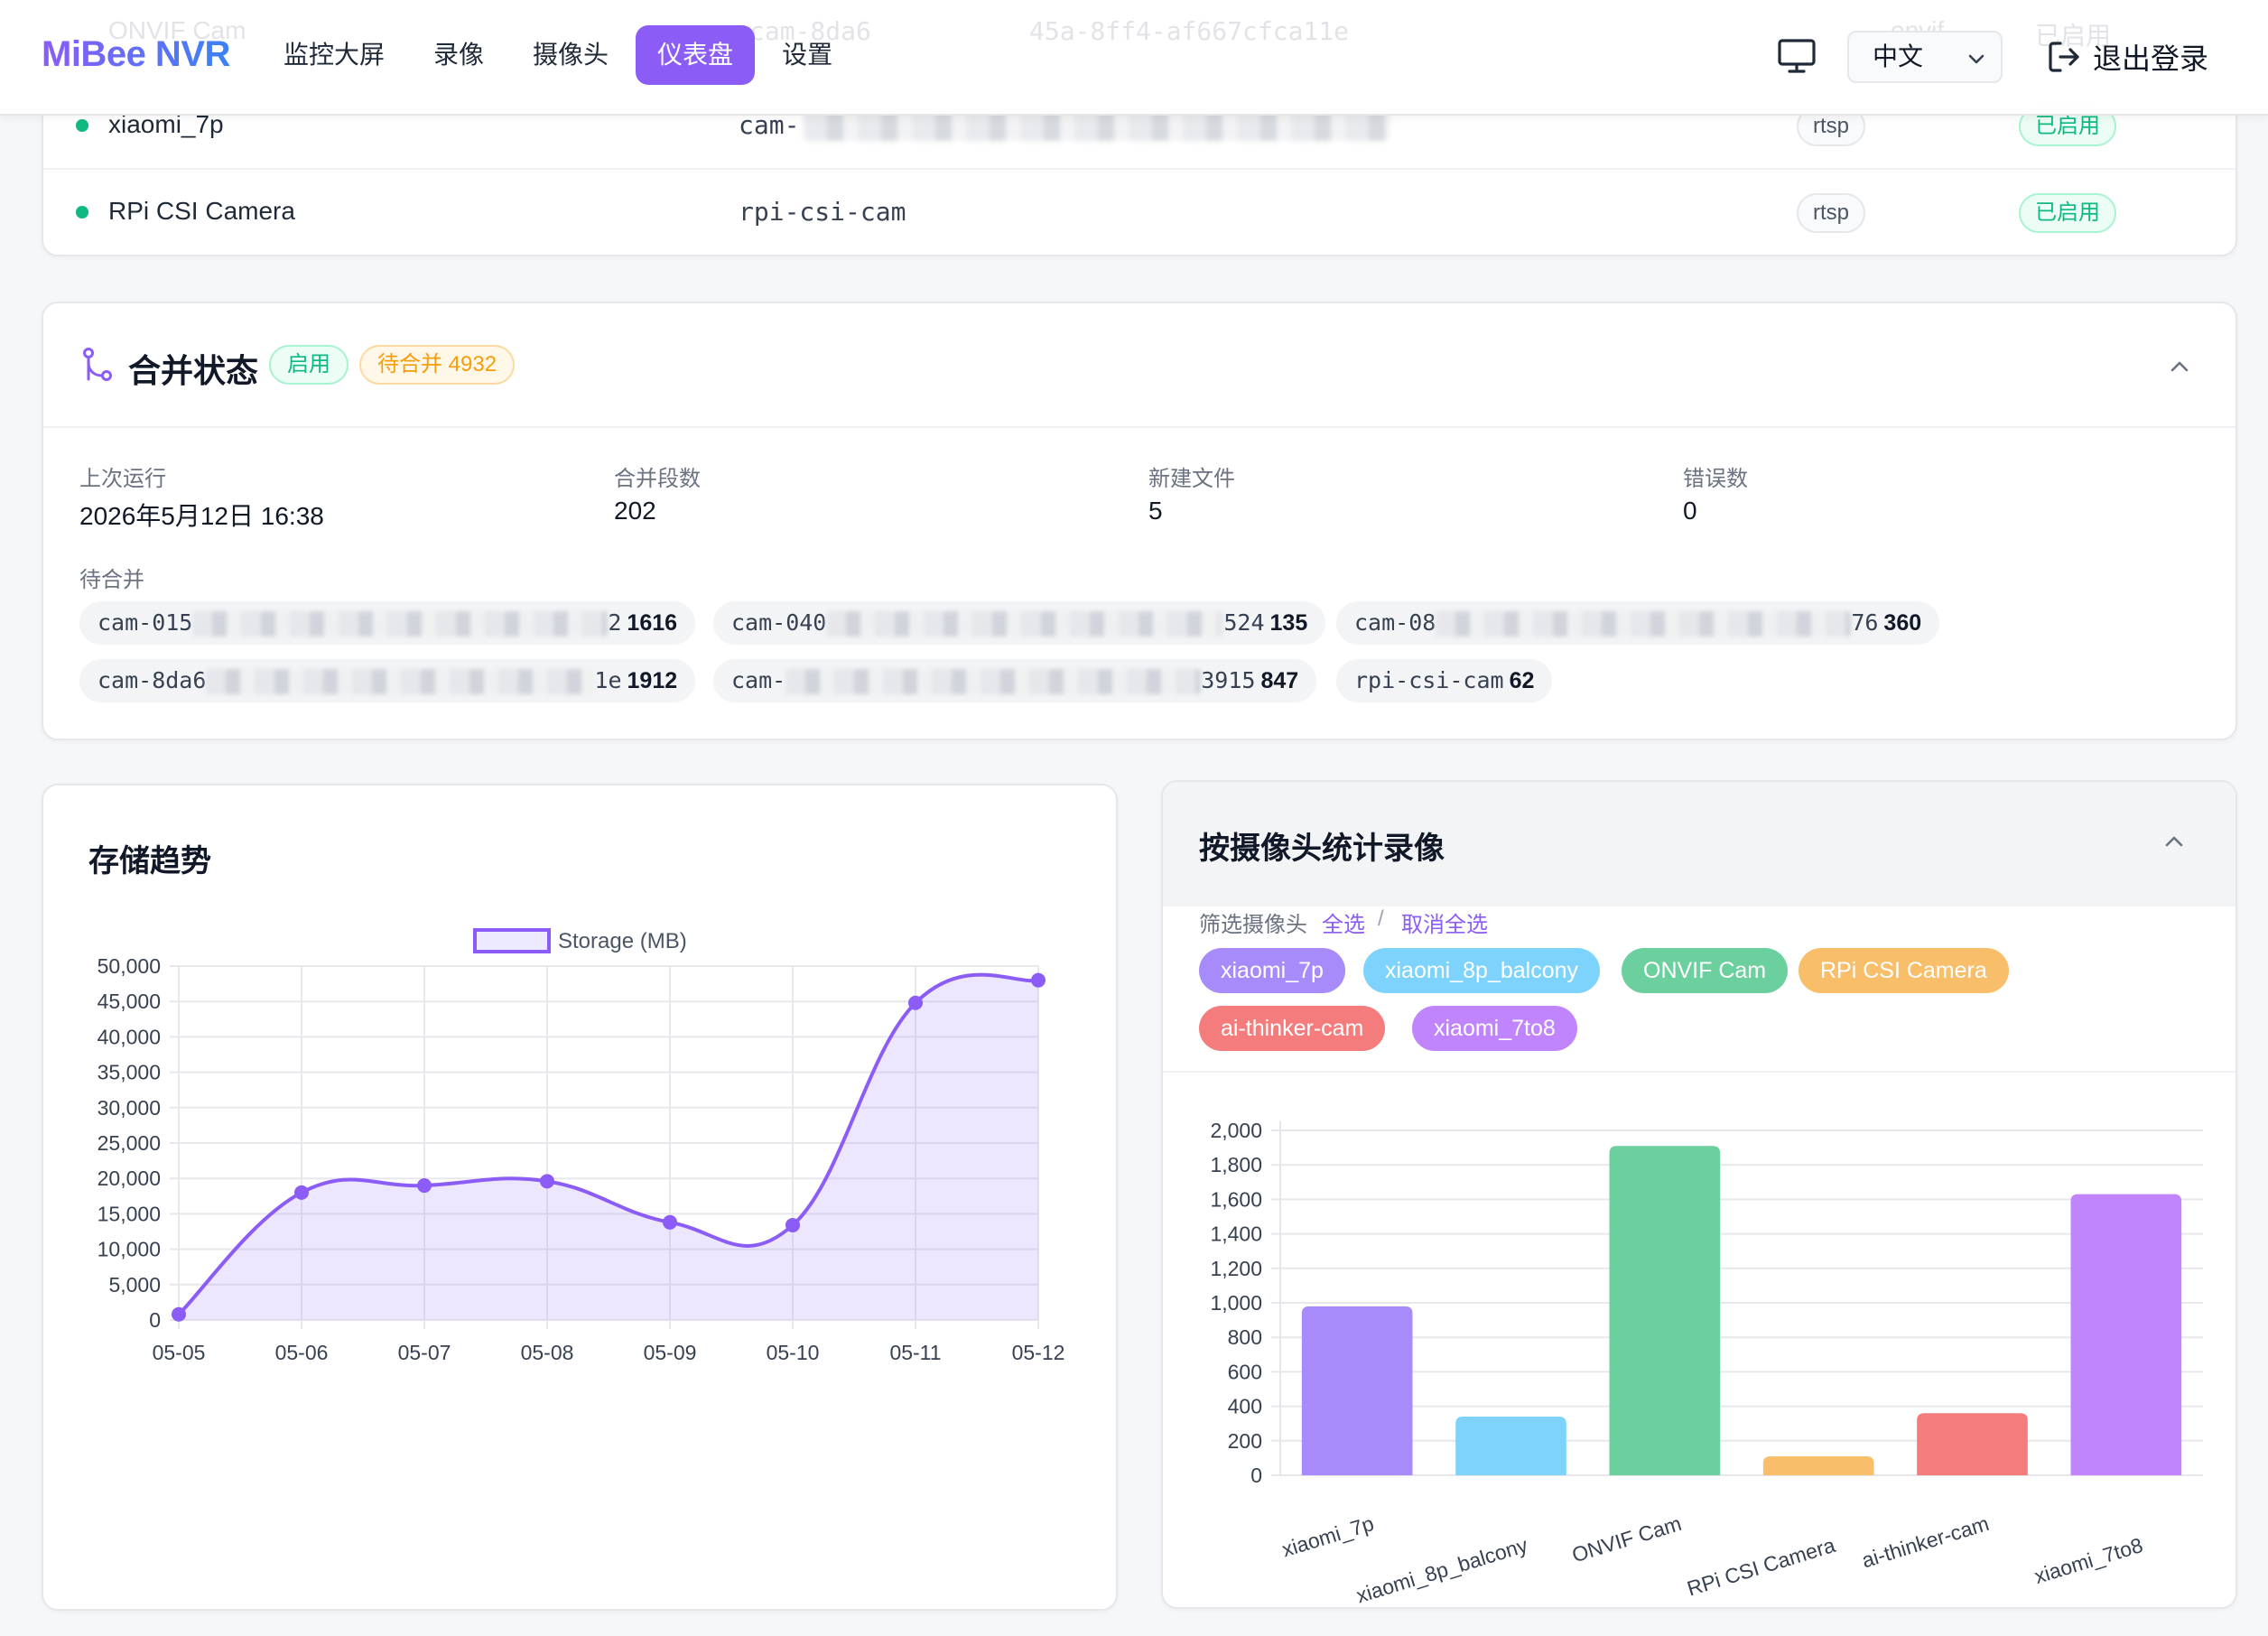 Image resolution: width=2268 pixels, height=1636 pixels. Describe the element at coordinates (652, 623) in the screenshot. I see `chip-count: 1616` at that location.